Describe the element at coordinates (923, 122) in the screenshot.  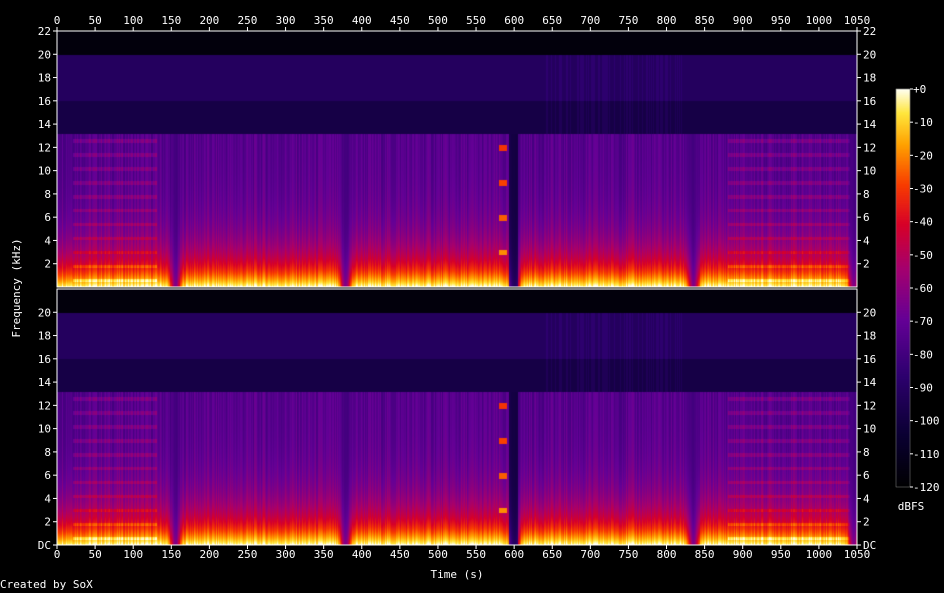
I see `colorbar-tick-label: -10` at that location.